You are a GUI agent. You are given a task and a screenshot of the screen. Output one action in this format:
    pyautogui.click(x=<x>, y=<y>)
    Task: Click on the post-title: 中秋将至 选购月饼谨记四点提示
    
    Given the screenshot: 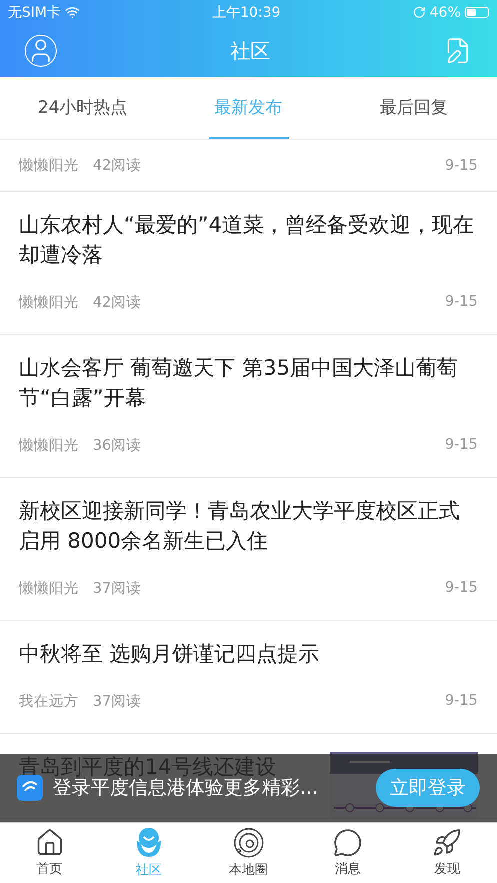 What is the action you would take?
    pyautogui.click(x=248, y=654)
    